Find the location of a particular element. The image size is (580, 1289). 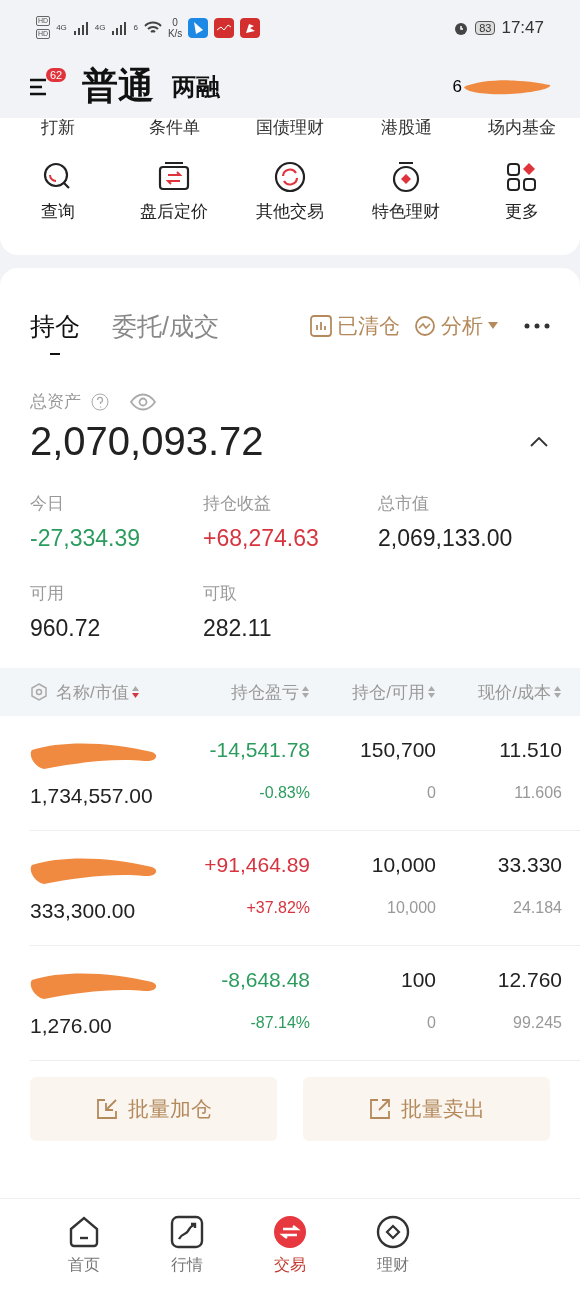

stat-label: 可用 is located at coordinates (47, 594).